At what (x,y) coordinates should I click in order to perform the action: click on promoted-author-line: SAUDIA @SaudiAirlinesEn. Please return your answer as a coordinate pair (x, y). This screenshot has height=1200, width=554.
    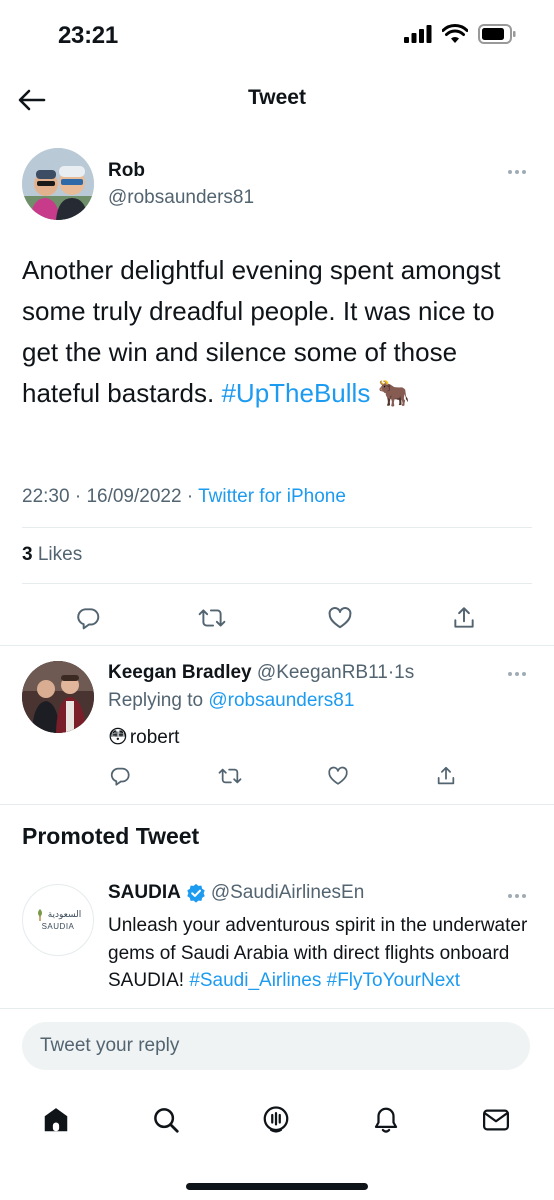
    Looking at the image, I should click on (236, 893).